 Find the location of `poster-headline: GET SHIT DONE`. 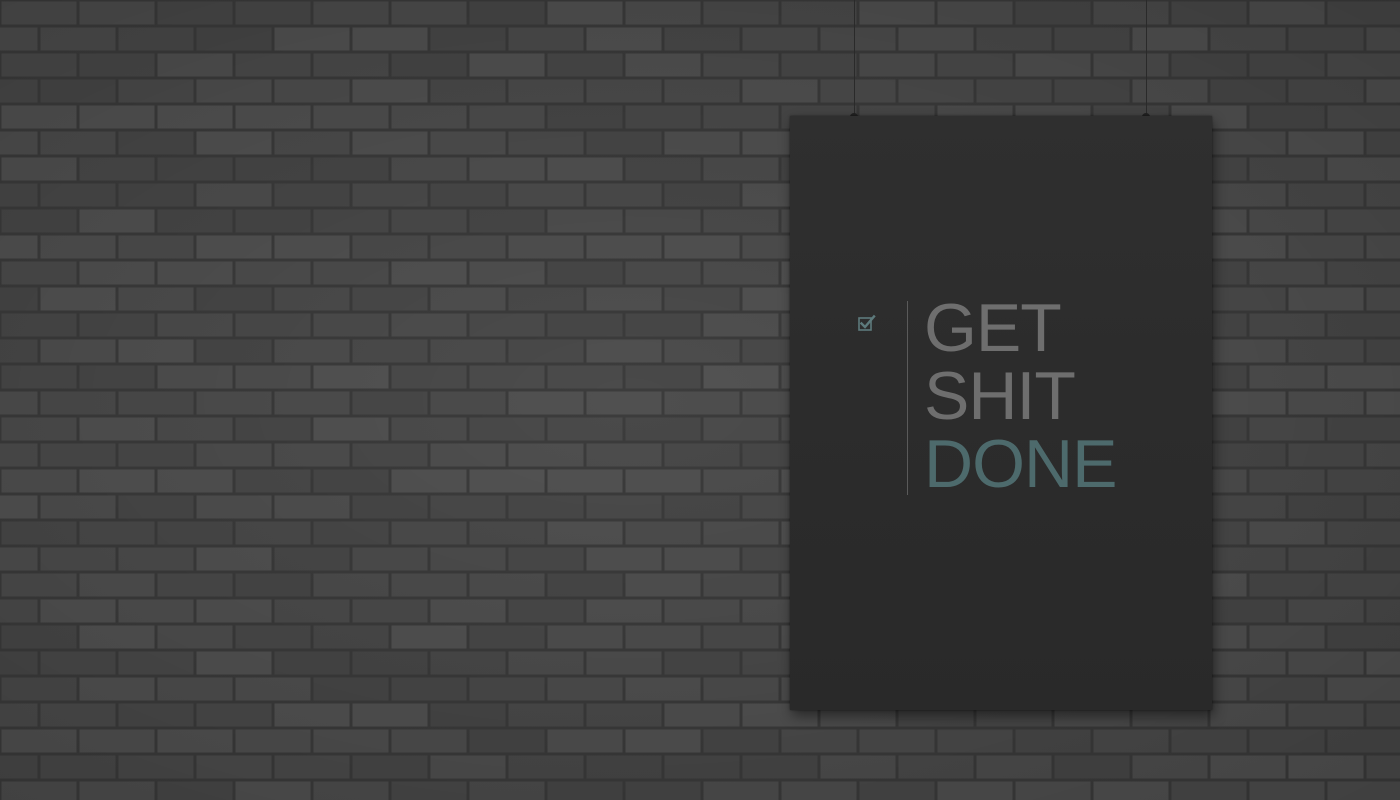

poster-headline: GET SHIT DONE is located at coordinates (1020, 396).